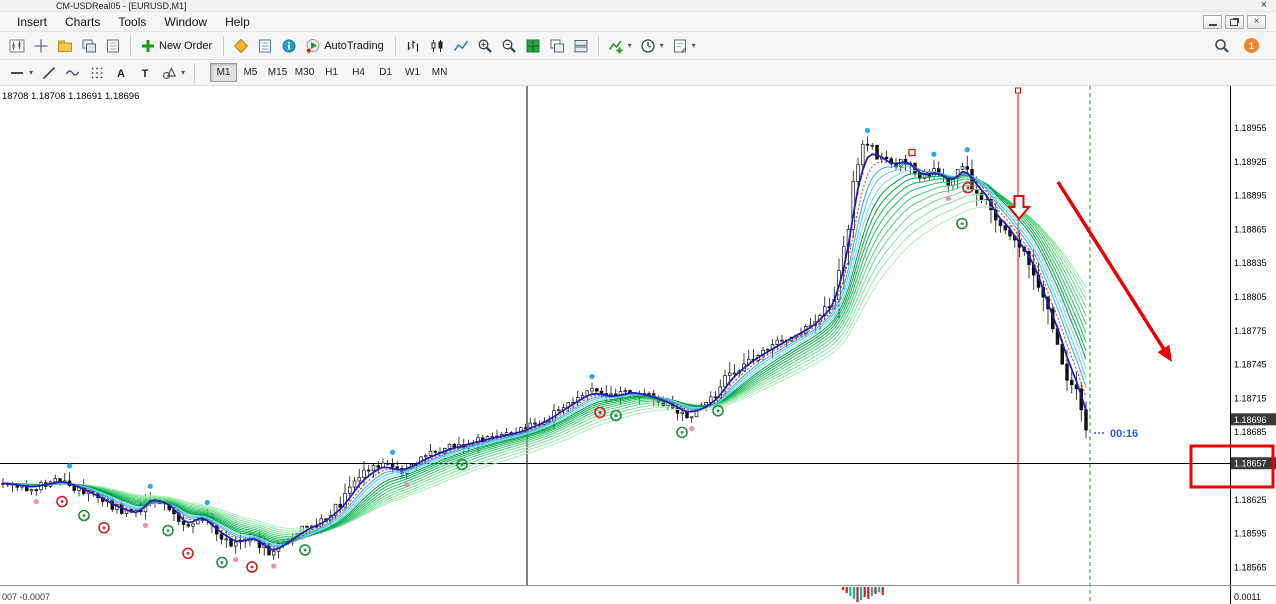 The width and height of the screenshot is (1276, 604). I want to click on shapes-button: ▾, so click(173, 73).